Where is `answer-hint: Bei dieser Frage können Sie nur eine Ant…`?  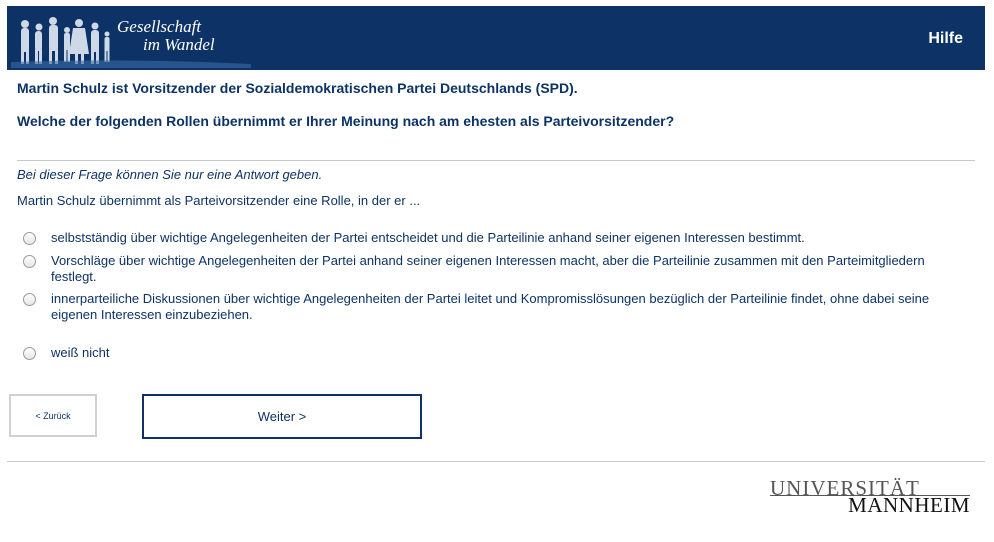
answer-hint: Bei dieser Frage können Sie nur eine Ant… is located at coordinates (170, 174).